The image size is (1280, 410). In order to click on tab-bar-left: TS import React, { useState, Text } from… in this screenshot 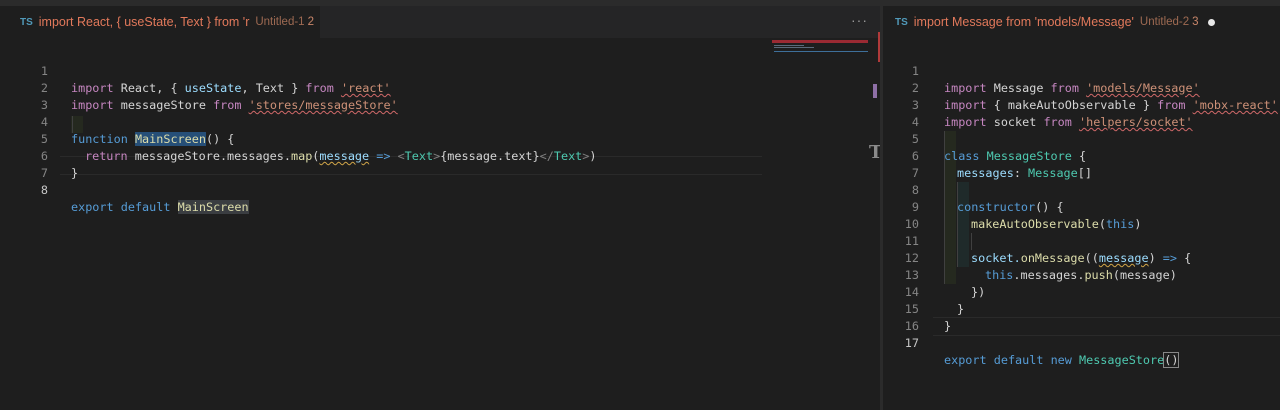, I will do `click(440, 22)`.